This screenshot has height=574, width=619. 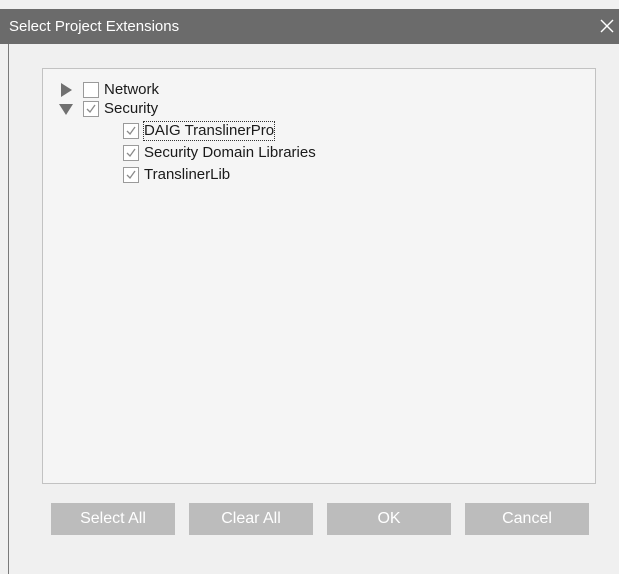 I want to click on expand-arrow-icon, so click(x=67, y=90).